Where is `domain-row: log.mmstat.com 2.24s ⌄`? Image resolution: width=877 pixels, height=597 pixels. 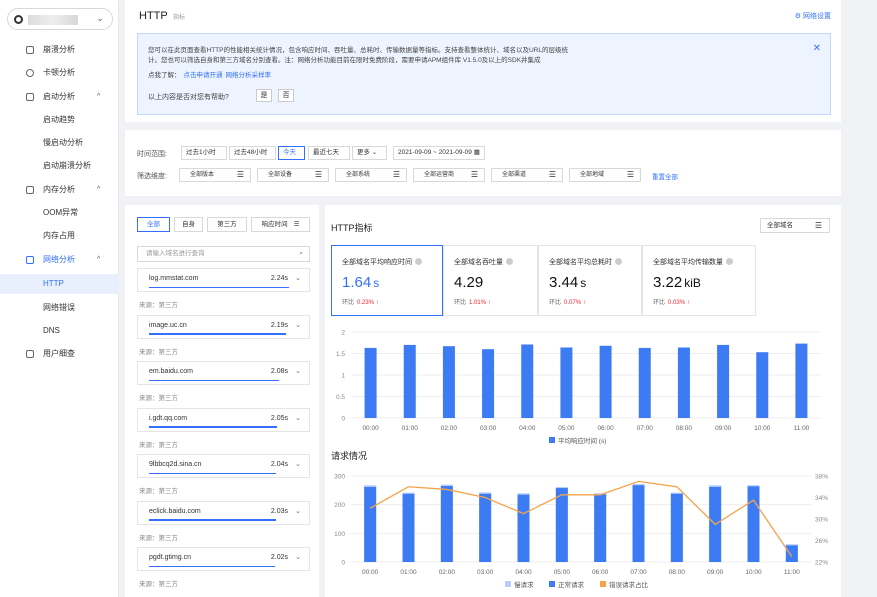 domain-row: log.mmstat.com 2.24s ⌄ is located at coordinates (223, 280).